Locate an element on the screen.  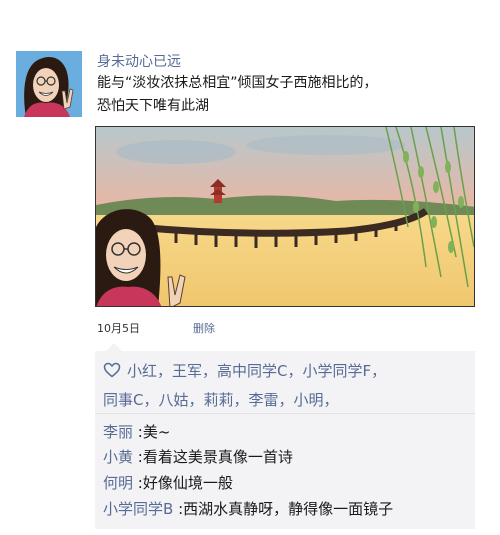
comment-text: 美~ is located at coordinates (156, 432).